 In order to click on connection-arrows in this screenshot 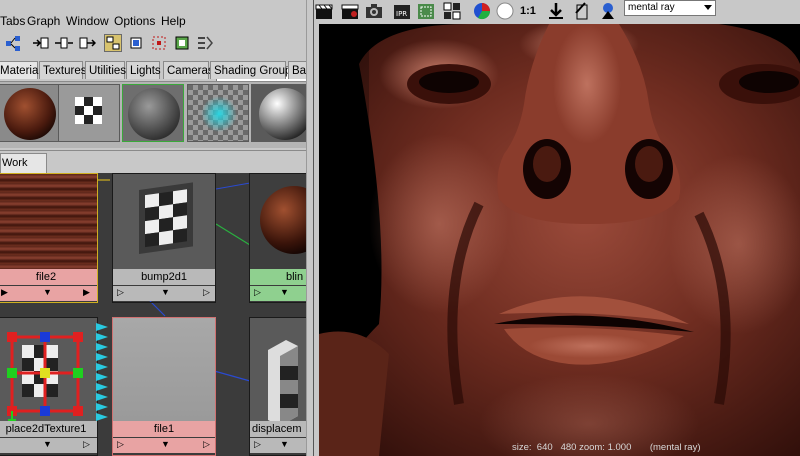, I will do `click(103, 375)`.